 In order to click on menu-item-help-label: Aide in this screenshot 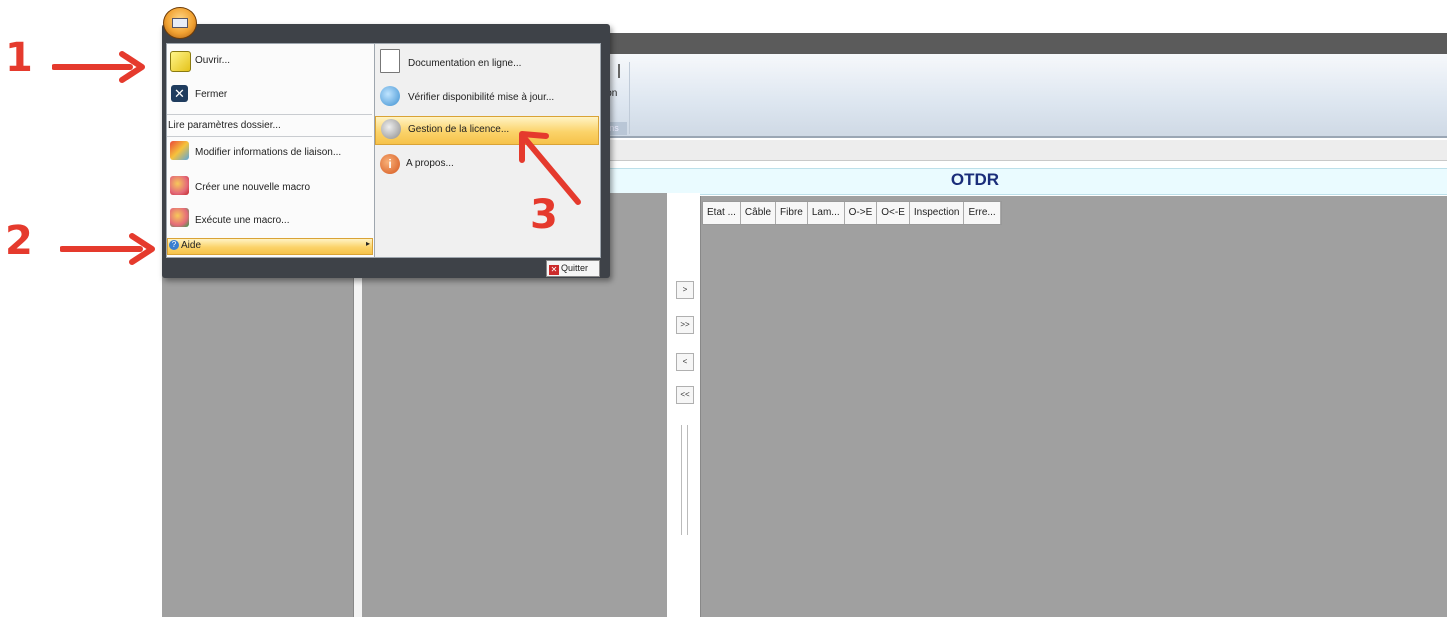, I will do `click(191, 245)`.